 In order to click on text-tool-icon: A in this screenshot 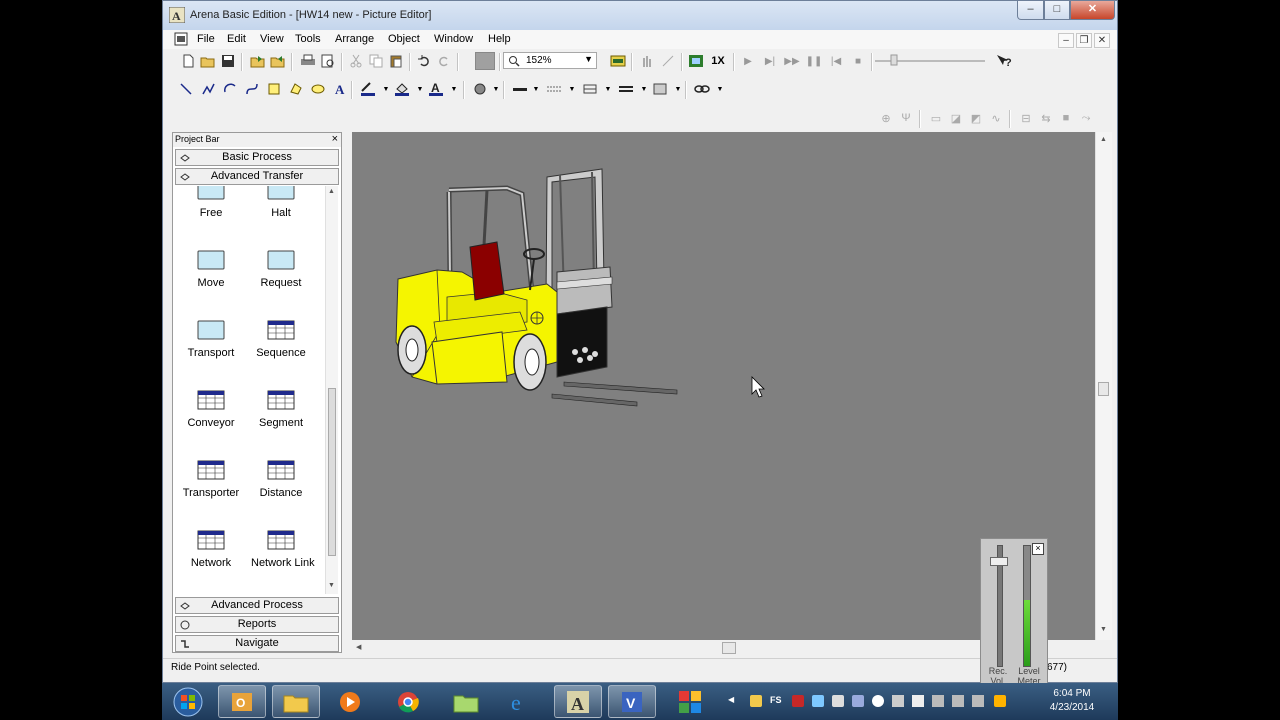, I will do `click(340, 89)`.